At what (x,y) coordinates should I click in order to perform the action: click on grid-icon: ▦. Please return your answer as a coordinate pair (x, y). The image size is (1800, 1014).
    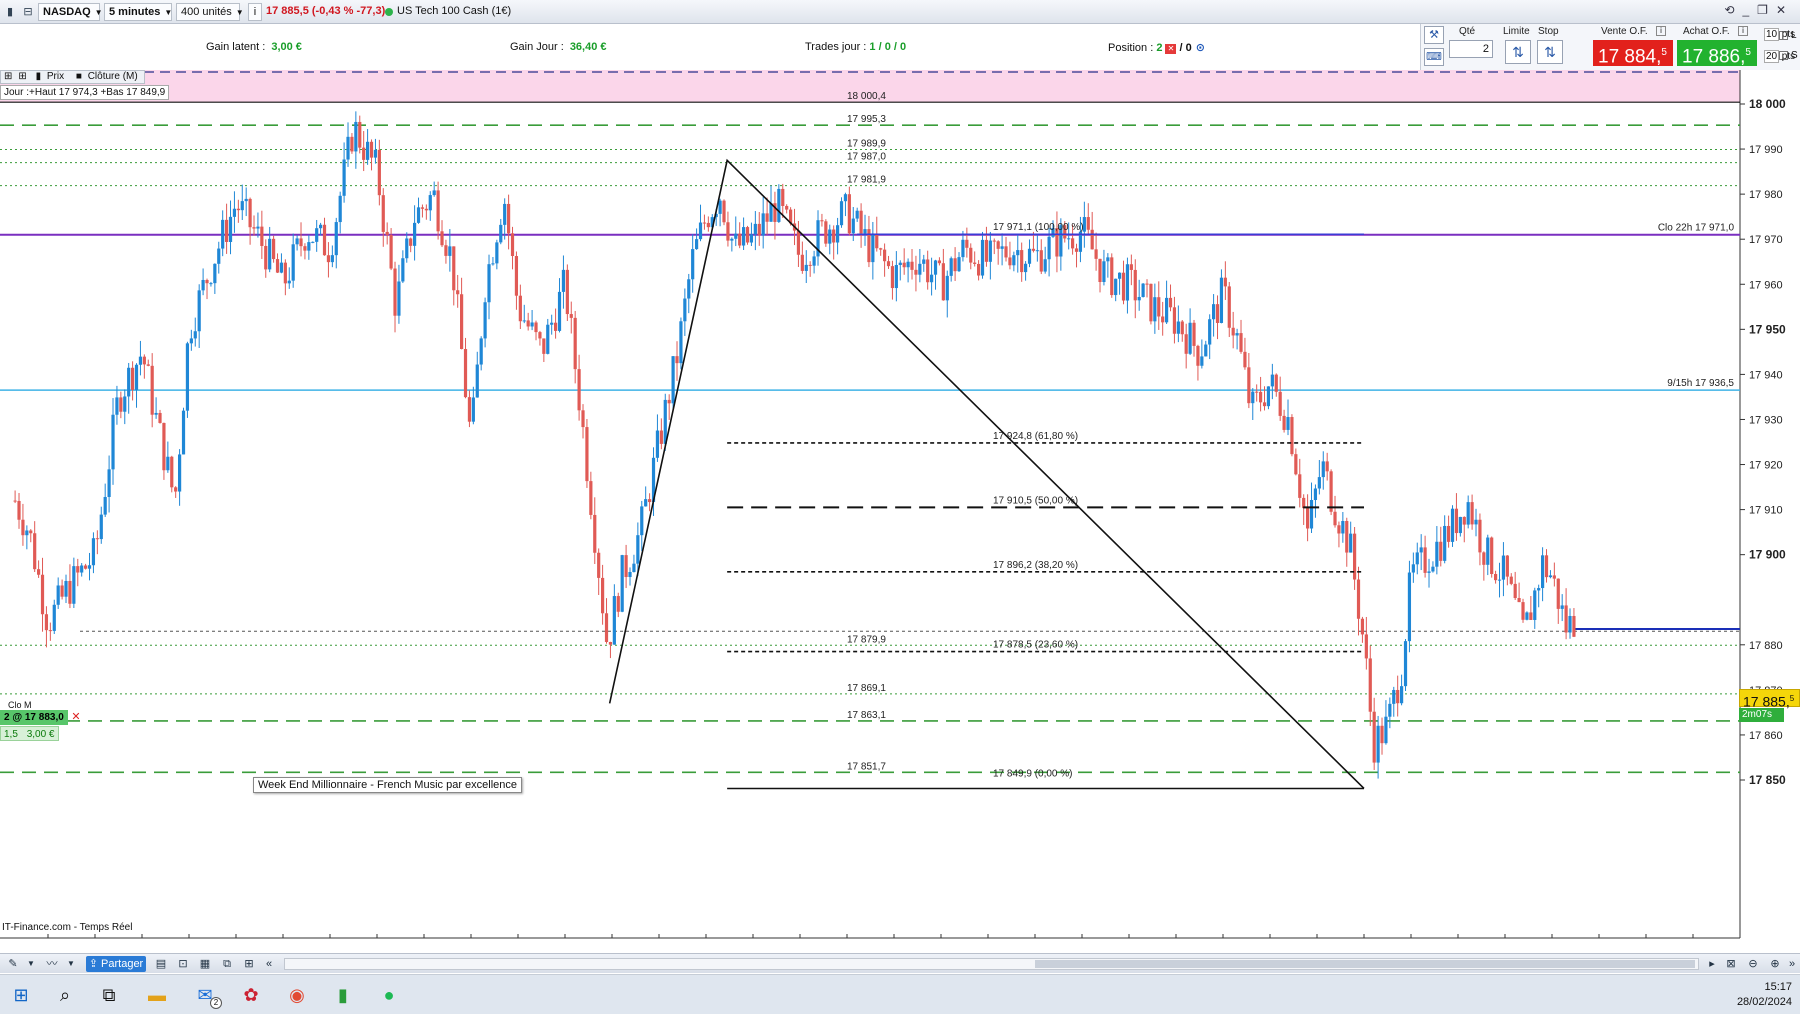
    Looking at the image, I should click on (205, 964).